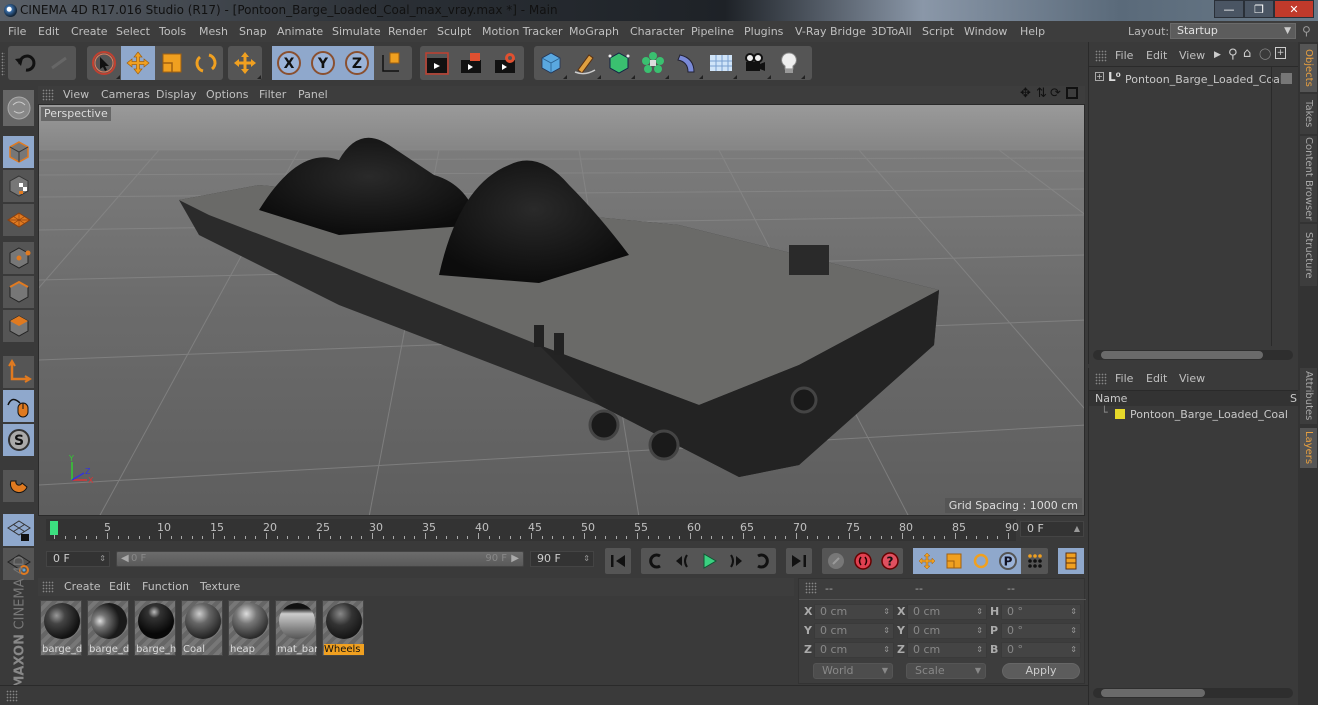  I want to click on rot-p-field: 0 ° ⇕, so click(1041, 631).